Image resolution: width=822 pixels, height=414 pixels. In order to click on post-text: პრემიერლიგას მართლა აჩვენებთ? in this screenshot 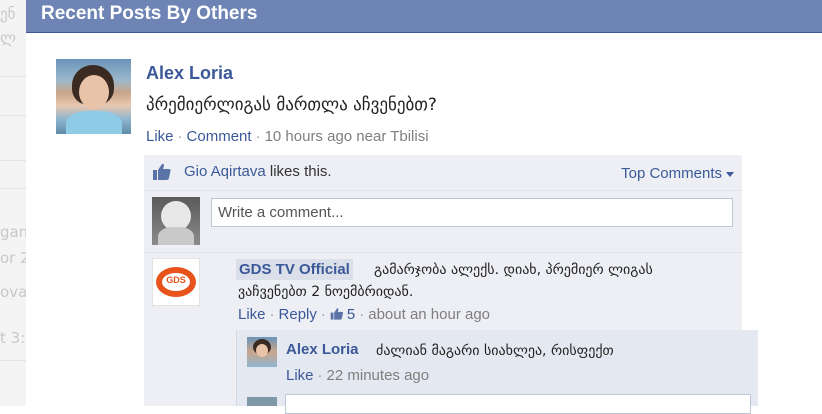, I will do `click(291, 105)`.